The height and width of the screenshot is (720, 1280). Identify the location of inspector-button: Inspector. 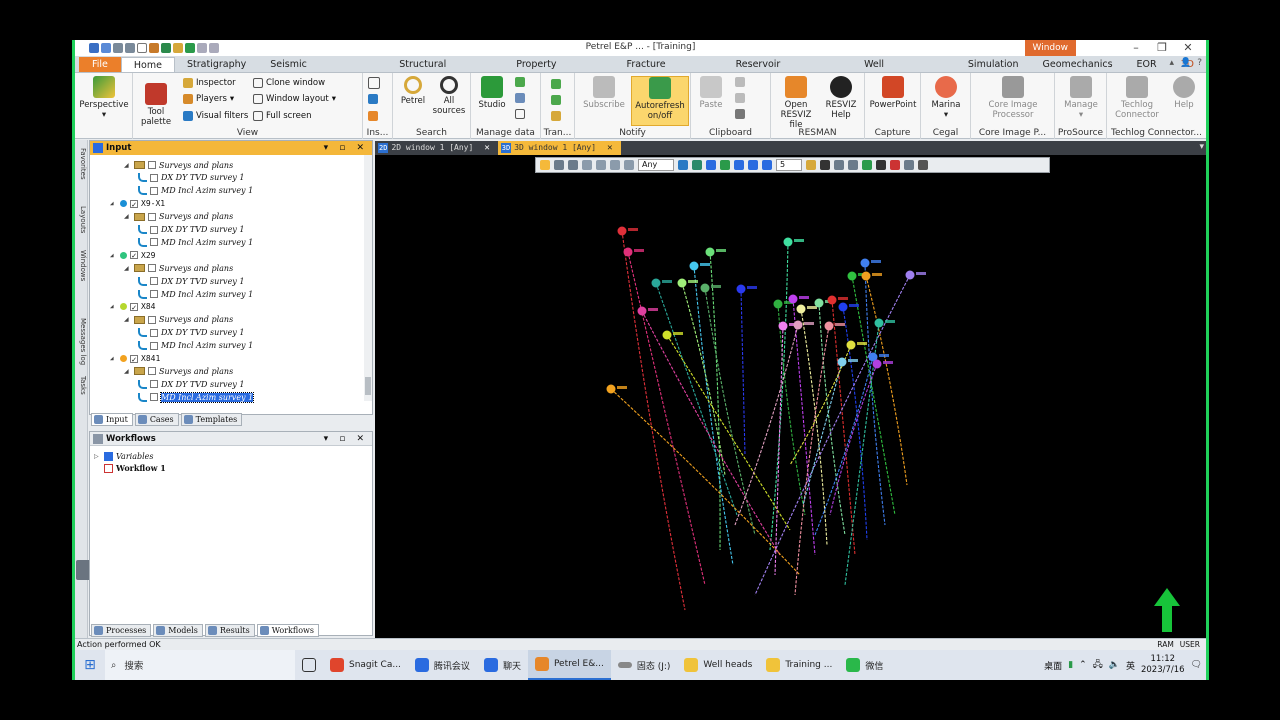
(209, 83).